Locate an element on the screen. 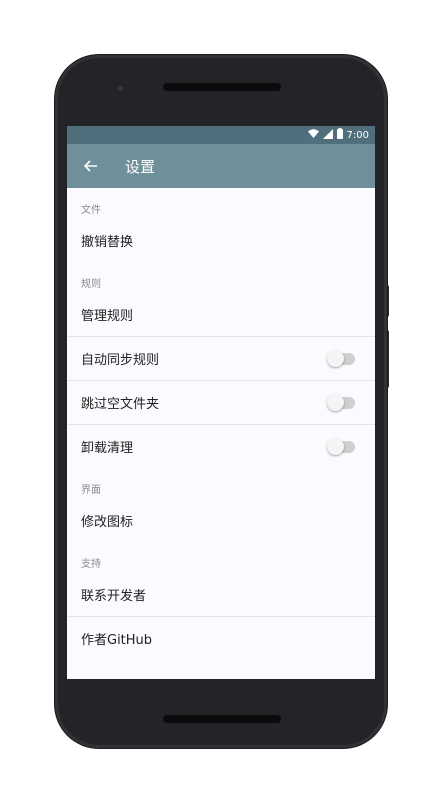 This screenshot has width=444, height=800. front-camera is located at coordinates (120, 88).